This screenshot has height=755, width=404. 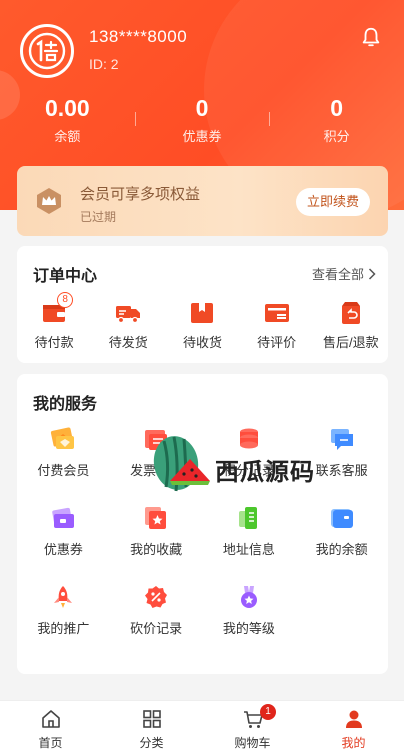 What do you see at coordinates (248, 628) in the screenshot?
I see `service-label: 我的等级` at bounding box center [248, 628].